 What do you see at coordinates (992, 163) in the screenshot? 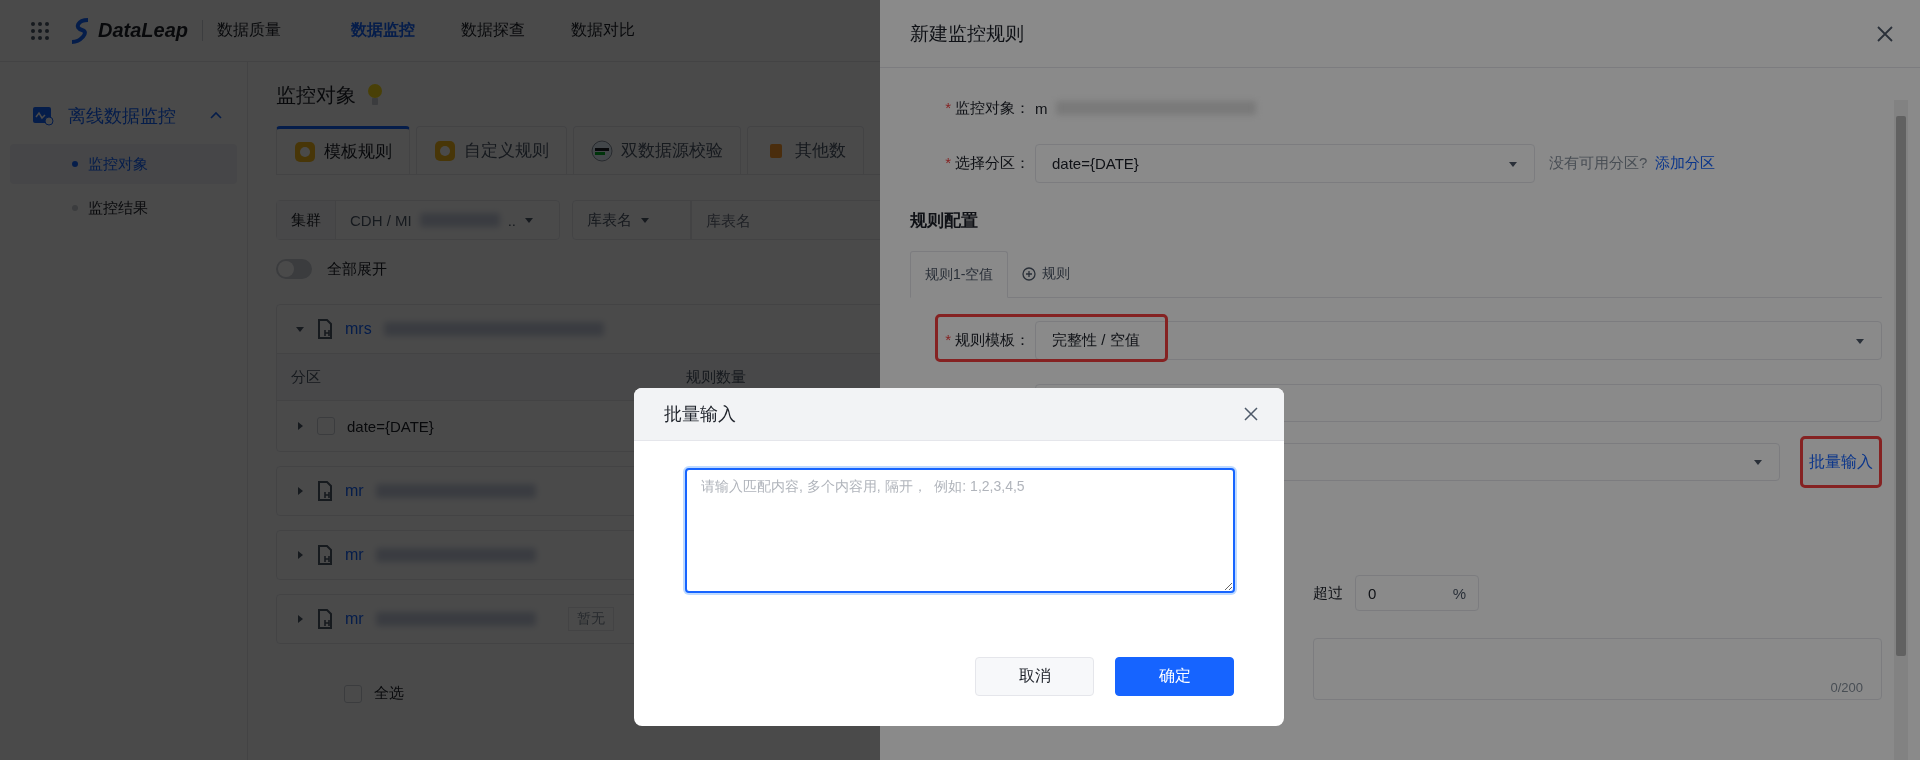
I see `field-label: 选择分区：` at bounding box center [992, 163].